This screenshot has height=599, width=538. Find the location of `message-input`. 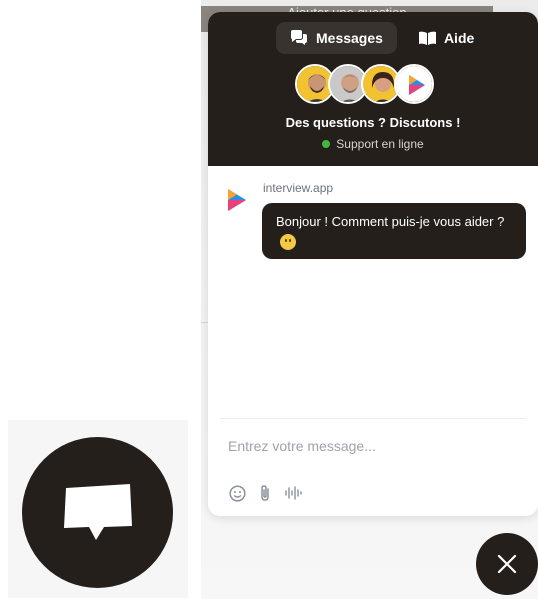

message-input is located at coordinates (373, 446).